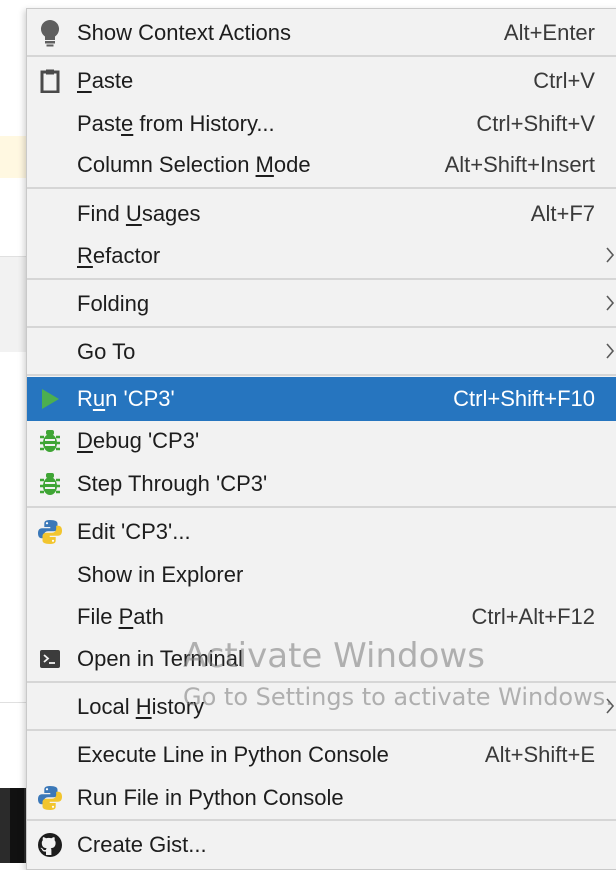 The width and height of the screenshot is (616, 870). Describe the element at coordinates (321, 617) in the screenshot. I see `menu-item-file-path: File Path Ctrl+Alt+F12` at that location.